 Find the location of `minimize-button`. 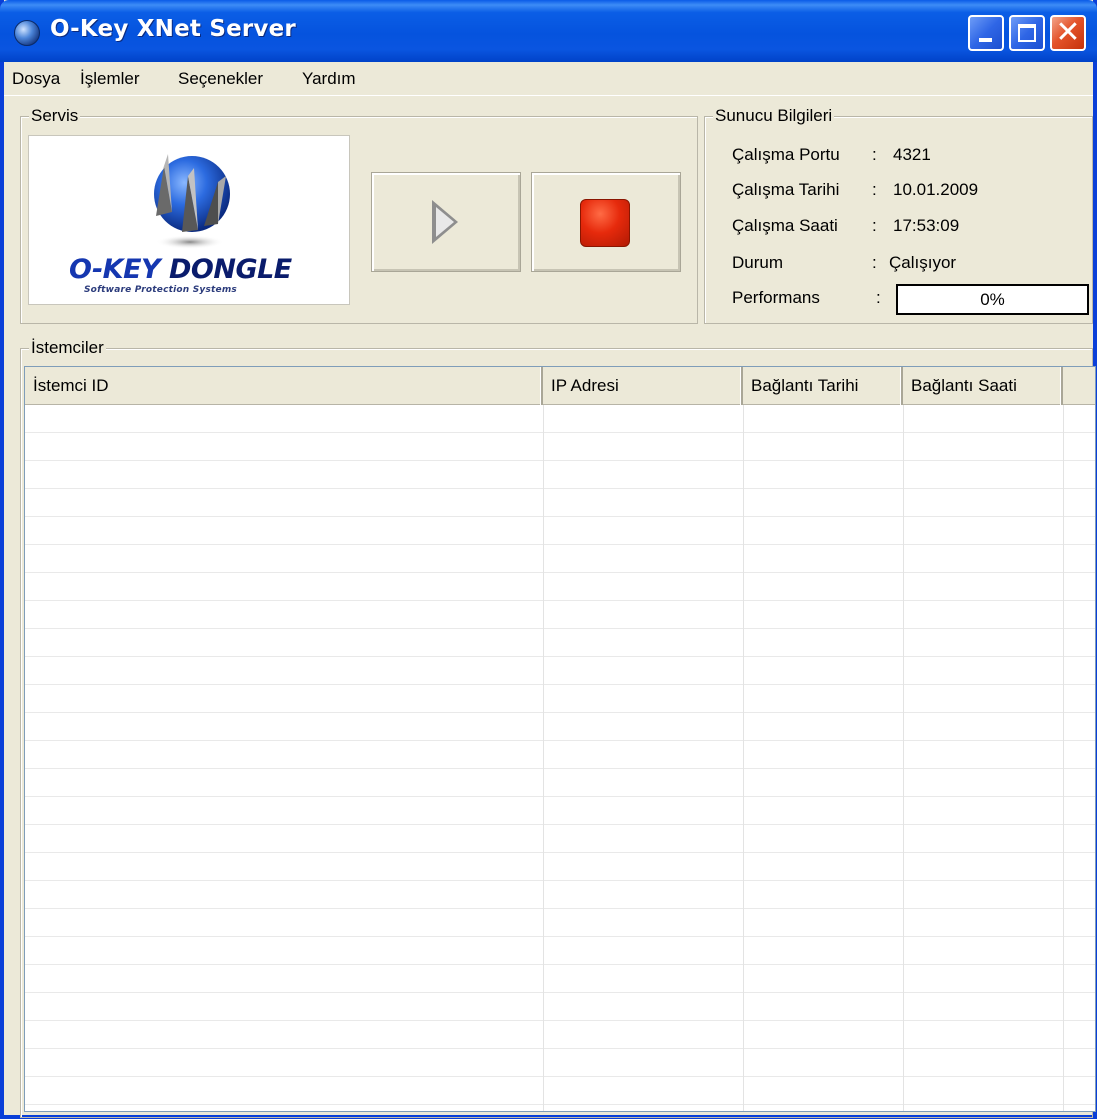

minimize-button is located at coordinates (986, 33).